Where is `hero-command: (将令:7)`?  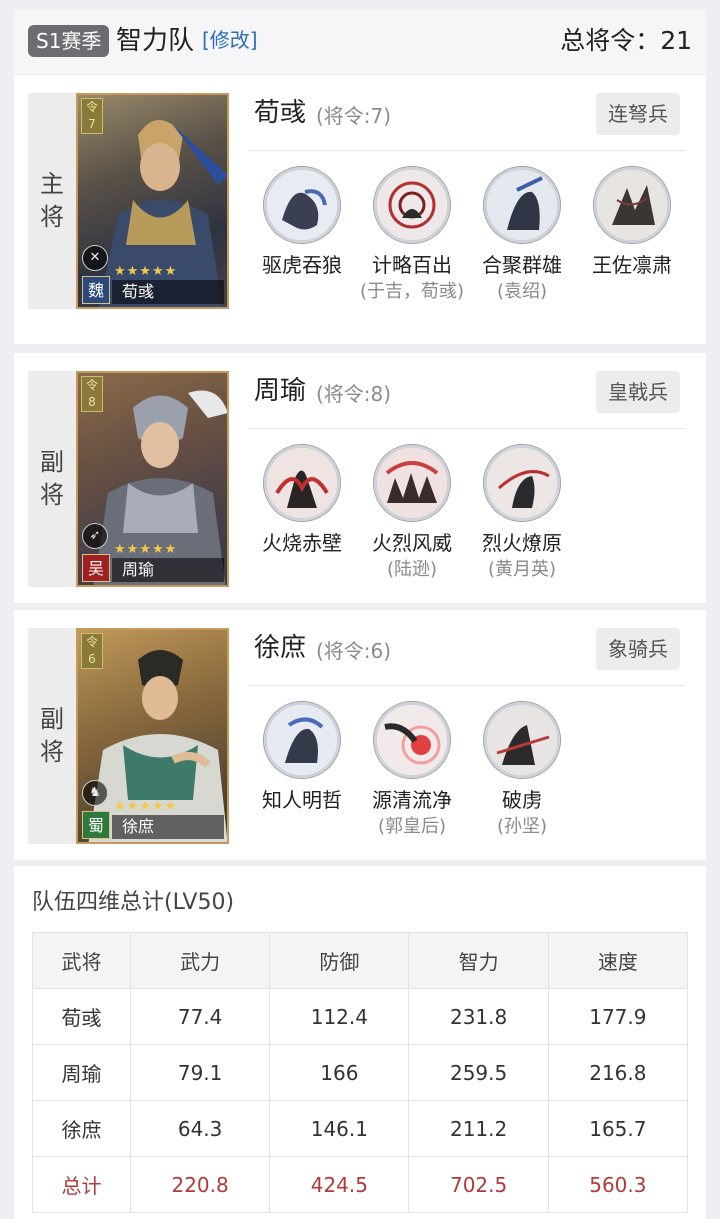 hero-command: (将令:7) is located at coordinates (354, 116).